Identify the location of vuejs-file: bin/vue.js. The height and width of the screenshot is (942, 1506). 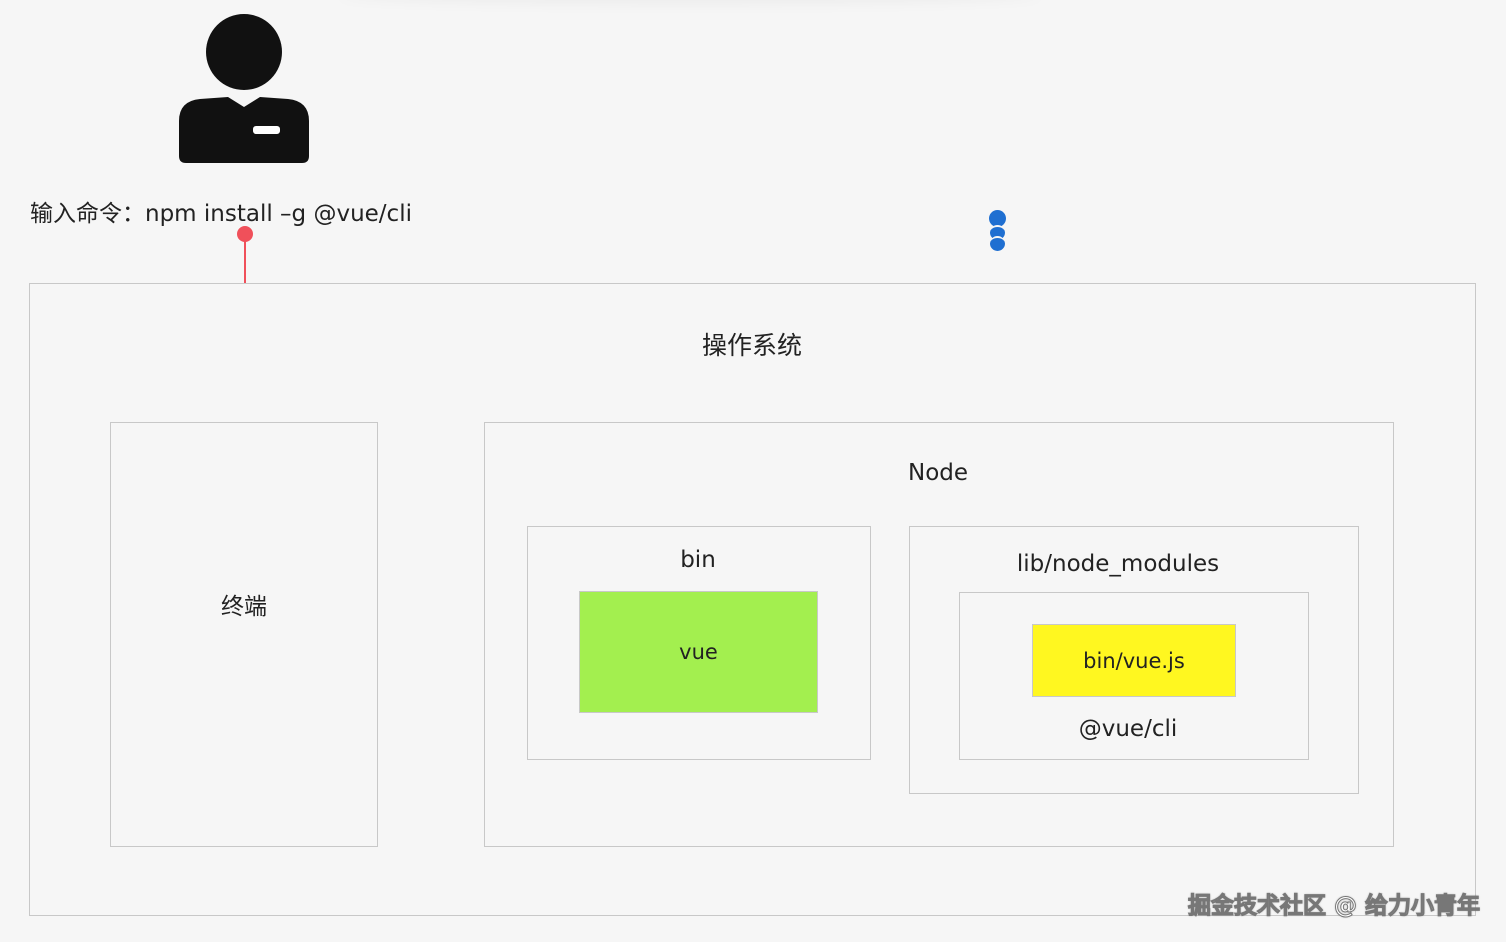
(1134, 660).